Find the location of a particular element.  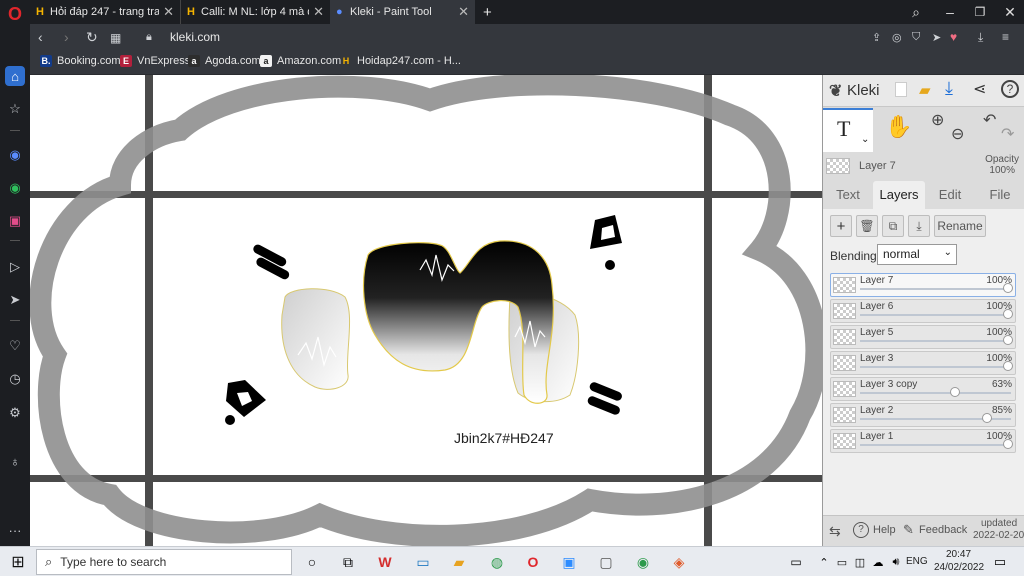

url-field: kleki.com is located at coordinates (195, 37).